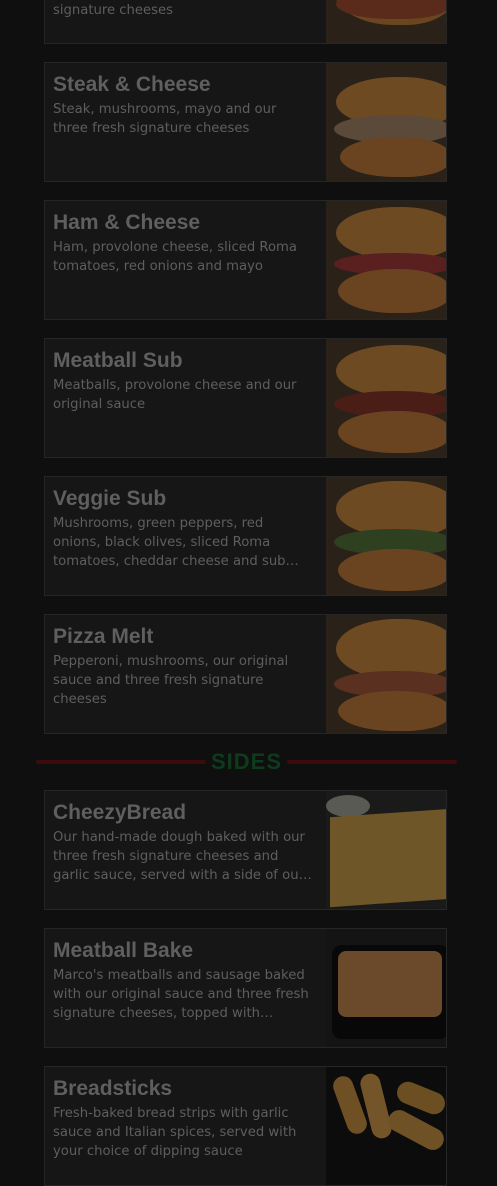 The image size is (497, 1186). What do you see at coordinates (123, 950) in the screenshot?
I see `menu-item-title: Meatball Bake` at bounding box center [123, 950].